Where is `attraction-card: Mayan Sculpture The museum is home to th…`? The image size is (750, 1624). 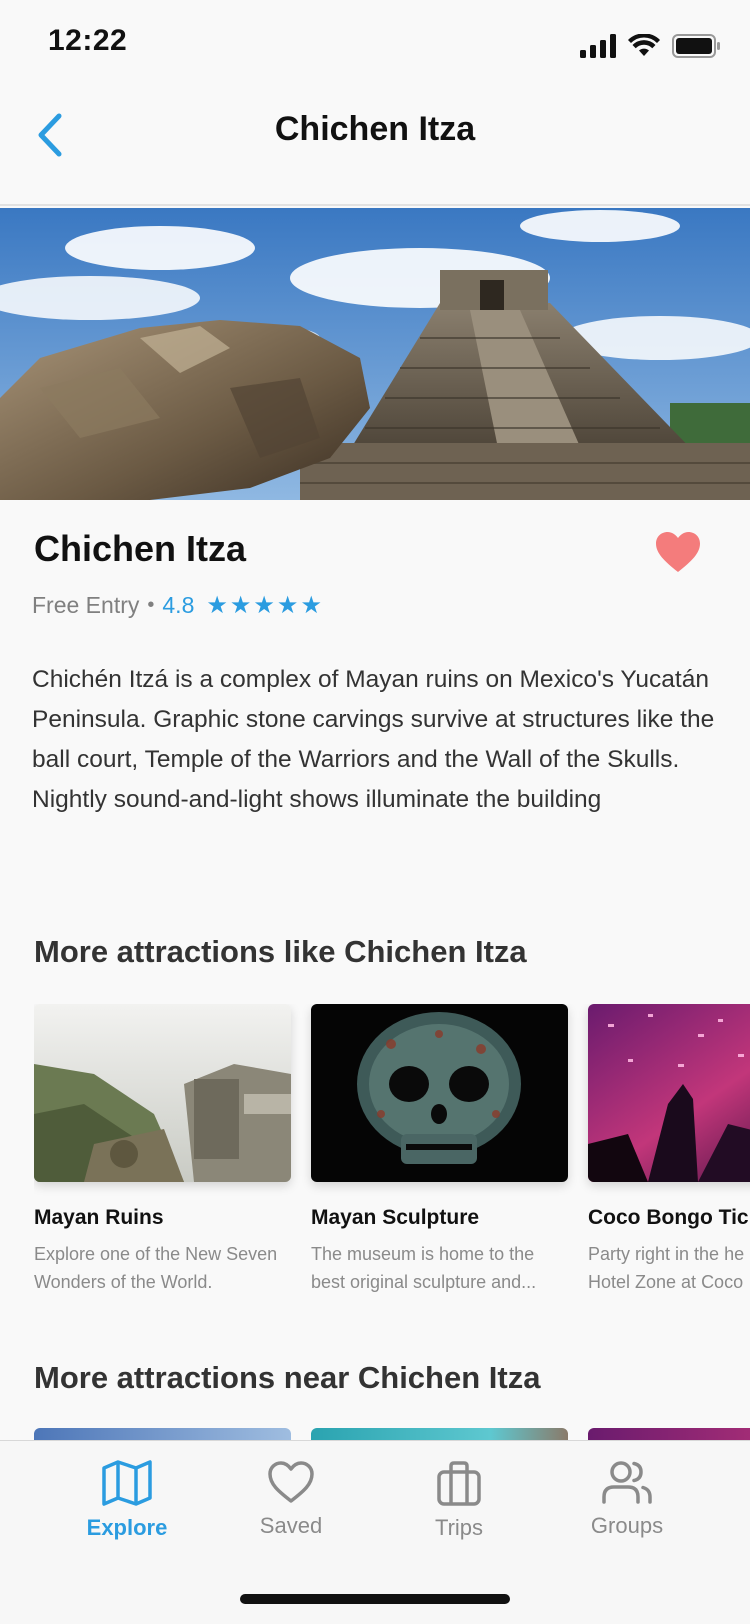 attraction-card: Mayan Sculpture The museum is home to th… is located at coordinates (439, 1150).